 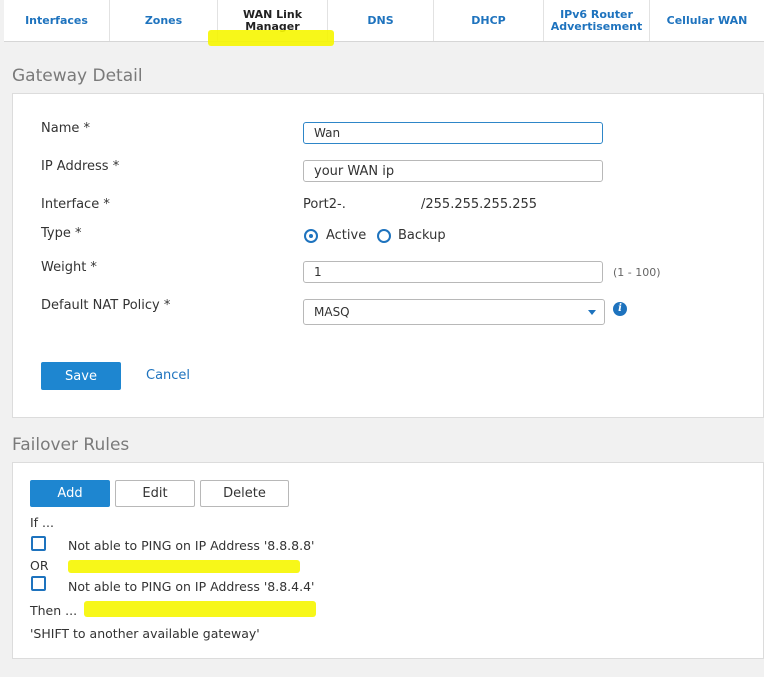 I want to click on tab-cellular-wan: Cellular WAN, so click(x=707, y=20).